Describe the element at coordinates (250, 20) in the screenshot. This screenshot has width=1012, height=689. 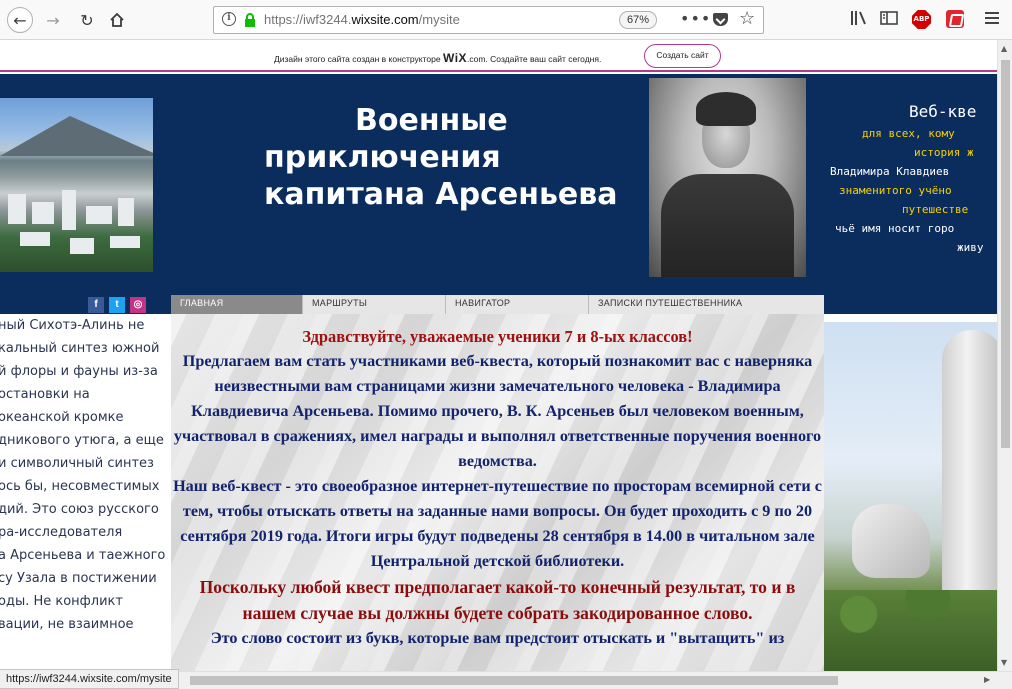
I see `lock-icon` at that location.